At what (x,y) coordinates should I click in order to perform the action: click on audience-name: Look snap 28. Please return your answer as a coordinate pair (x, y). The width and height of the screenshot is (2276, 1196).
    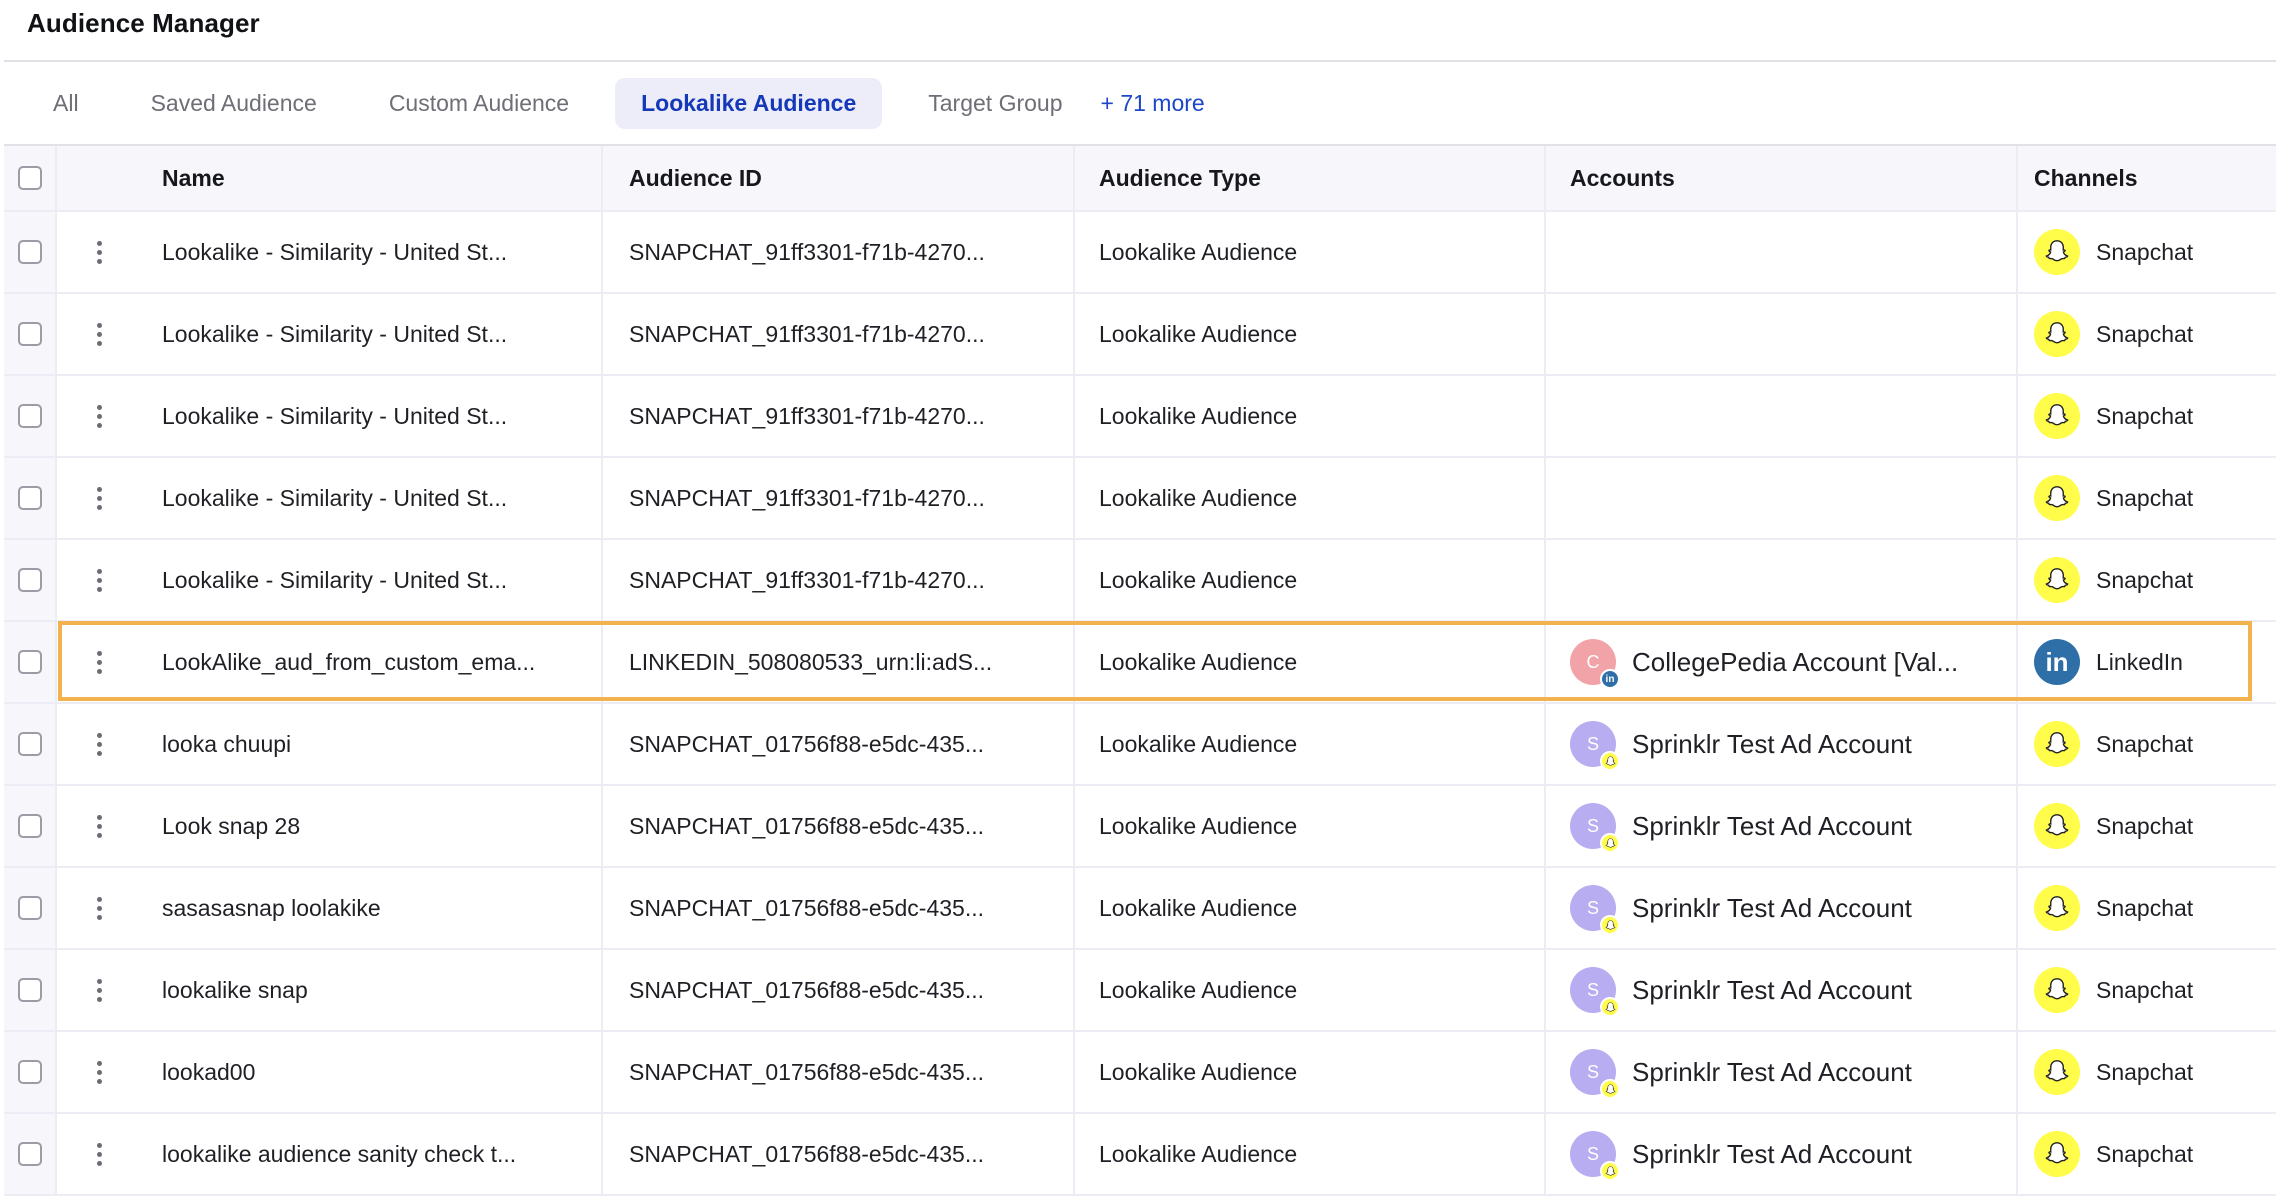
    Looking at the image, I should click on (372, 826).